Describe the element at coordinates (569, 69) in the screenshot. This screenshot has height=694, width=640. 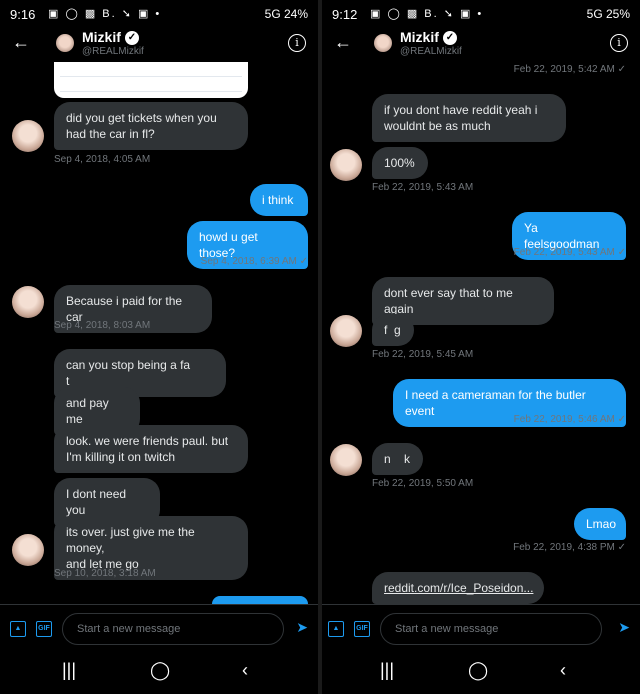
I see `message-timestamp: Feb 22, 2019, 5:42 AM ✓` at that location.